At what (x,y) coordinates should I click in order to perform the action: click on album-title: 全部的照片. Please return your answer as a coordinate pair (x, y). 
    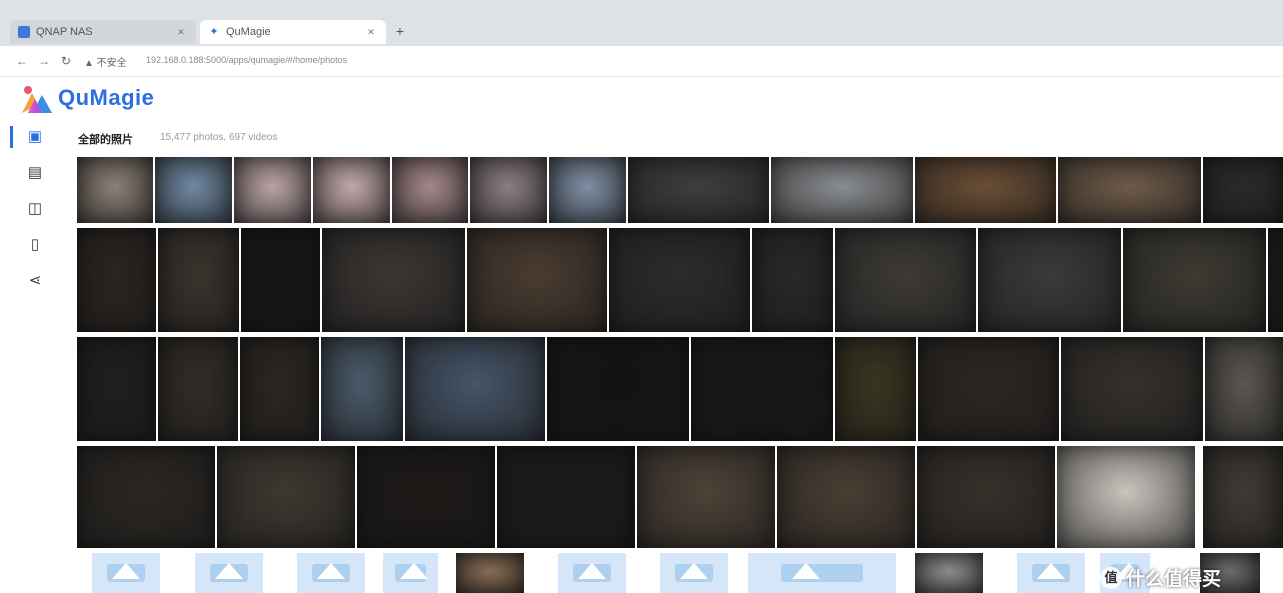
    Looking at the image, I should click on (105, 140).